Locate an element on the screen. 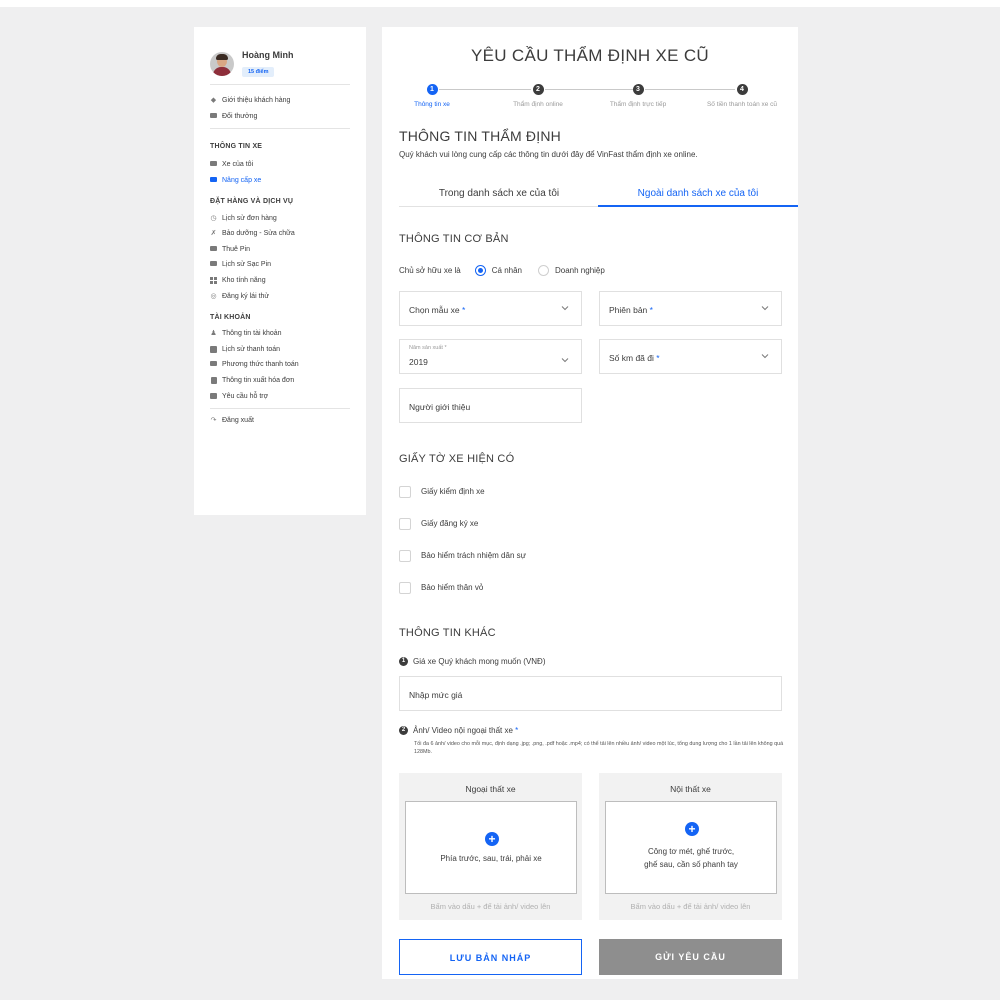 This screenshot has width=1000, height=1005. step-4: 4 Số tiền thanh toán xe cũ is located at coordinates (742, 95).